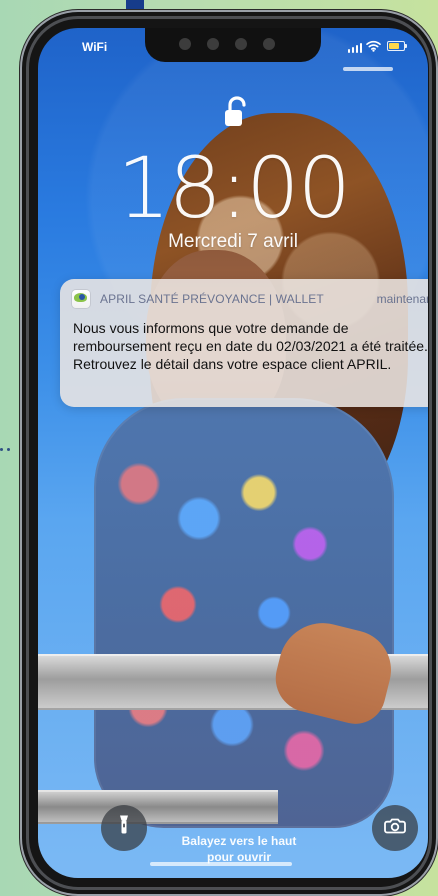 The image size is (438, 896). What do you see at coordinates (402, 299) in the screenshot?
I see `notification-time: maintenant` at bounding box center [402, 299].